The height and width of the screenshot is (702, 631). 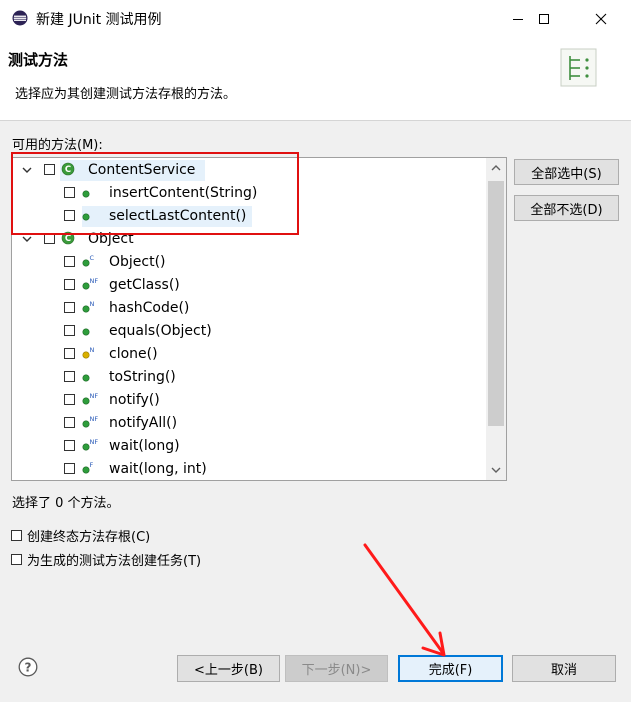 I want to click on scroll-down-button, so click(x=496, y=470).